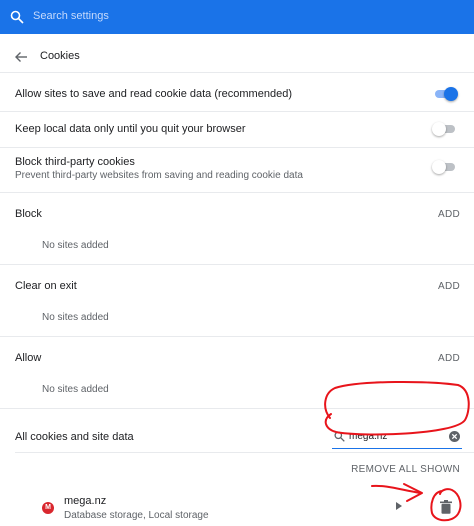 The image size is (474, 526). What do you see at coordinates (75, 317) in the screenshot?
I see `clear-on-exit-empty-text: No sites added` at bounding box center [75, 317].